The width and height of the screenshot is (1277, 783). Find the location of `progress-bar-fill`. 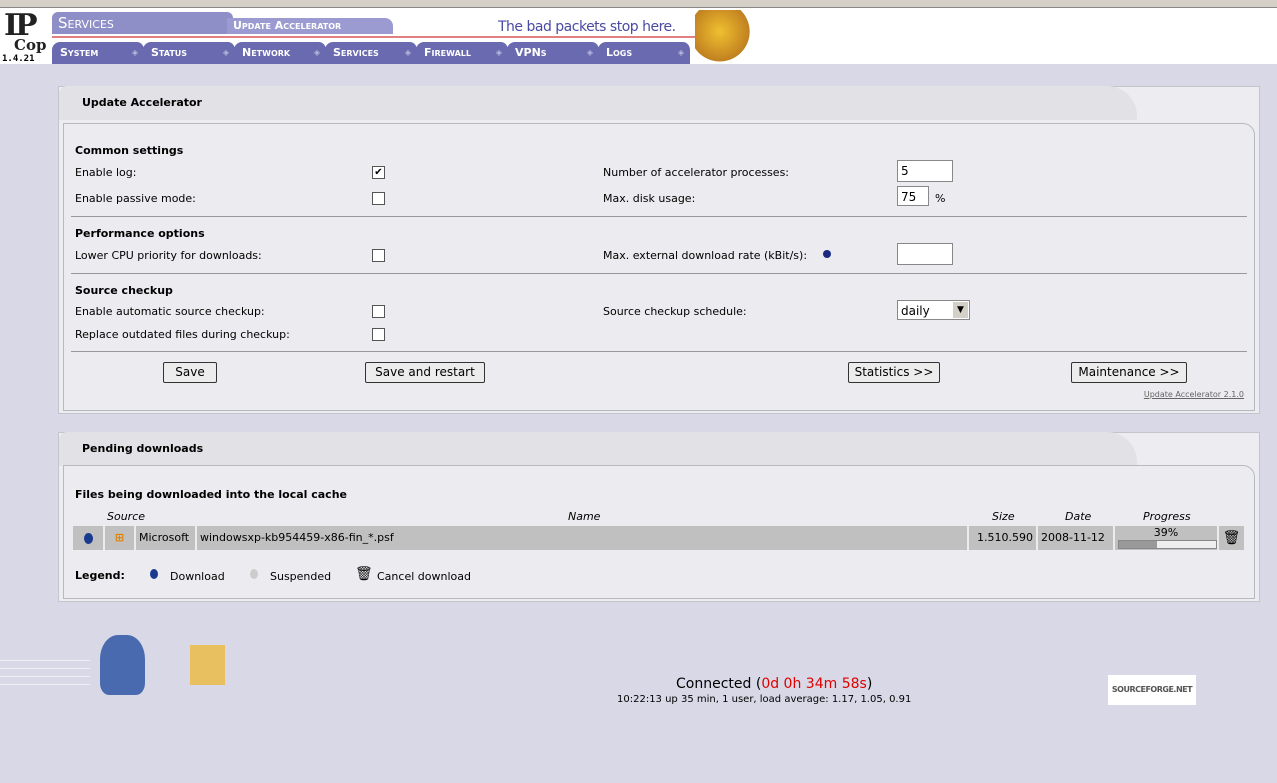

progress-bar-fill is located at coordinates (1138, 544).